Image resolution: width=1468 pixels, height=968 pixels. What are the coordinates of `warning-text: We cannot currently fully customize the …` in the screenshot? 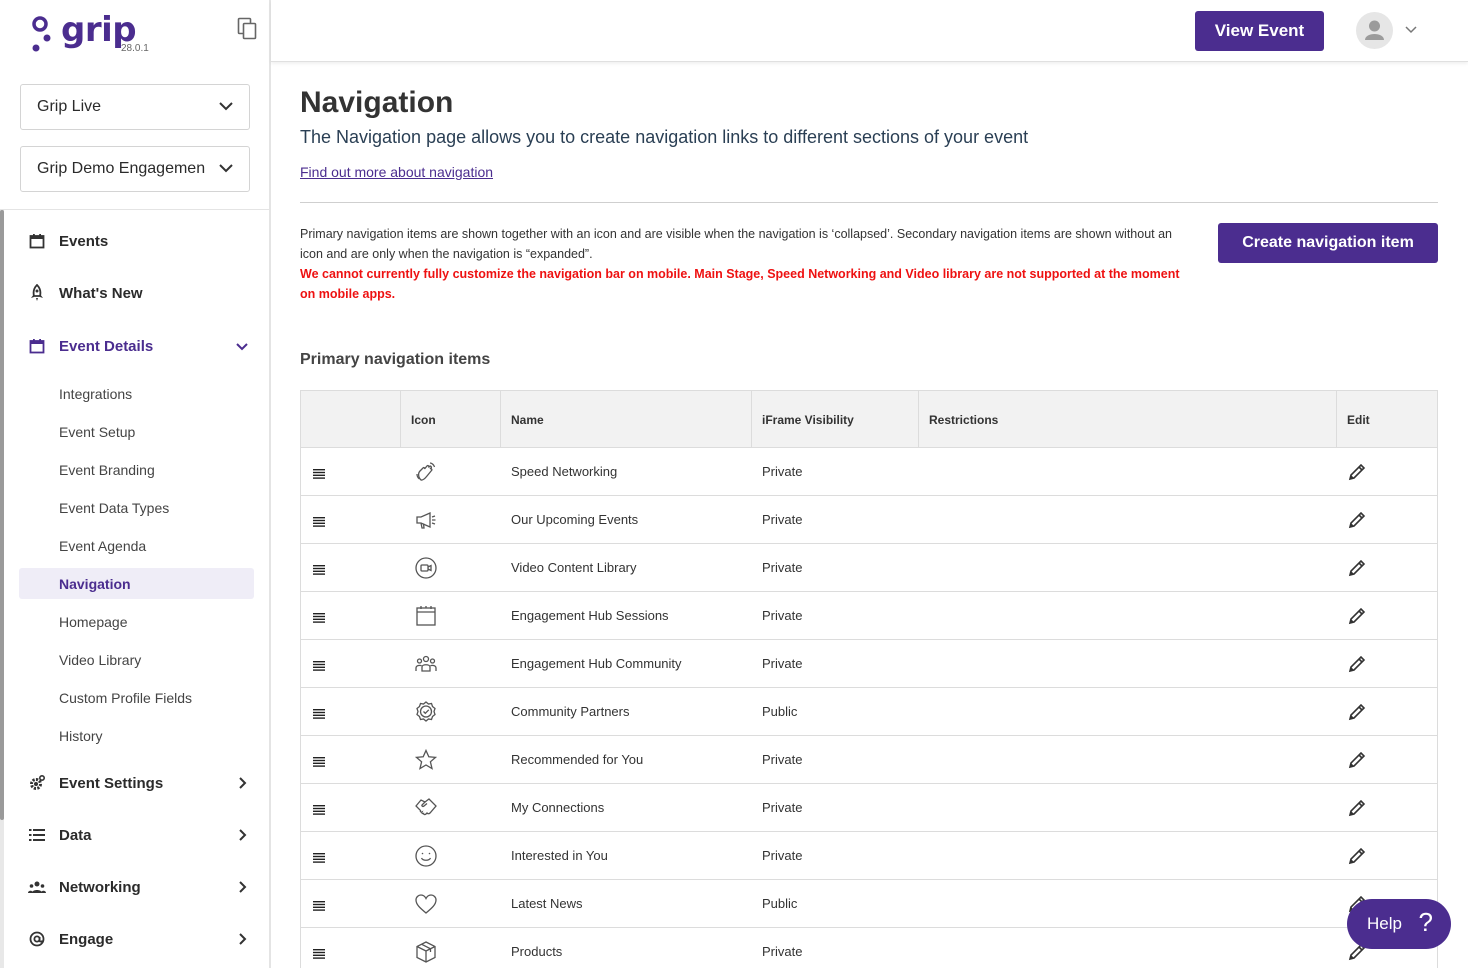 It's located at (740, 284).